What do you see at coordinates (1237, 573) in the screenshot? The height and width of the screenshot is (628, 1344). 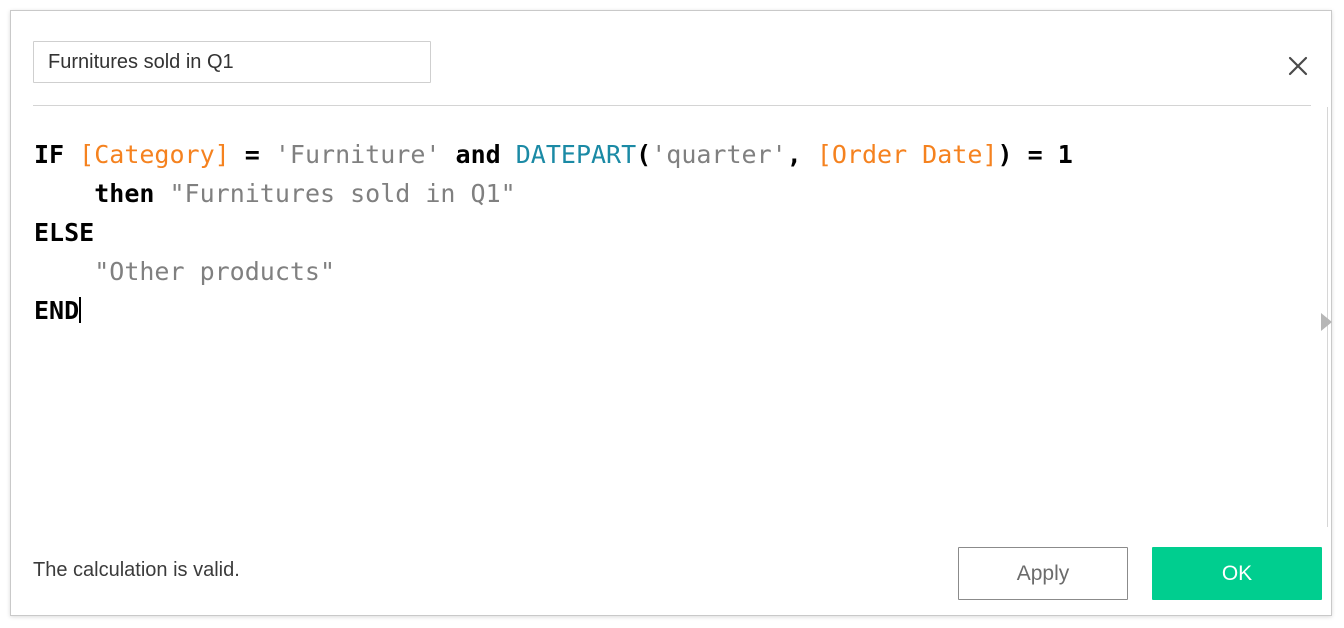 I see `ok-button: OK` at bounding box center [1237, 573].